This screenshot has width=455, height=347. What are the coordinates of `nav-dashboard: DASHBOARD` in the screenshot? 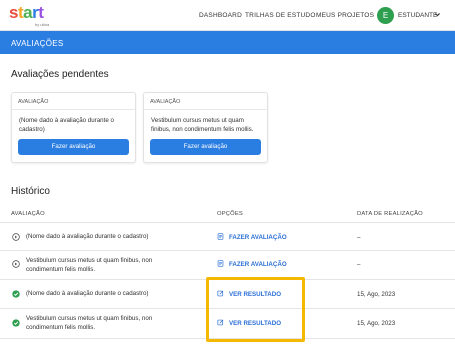 It's located at (220, 15).